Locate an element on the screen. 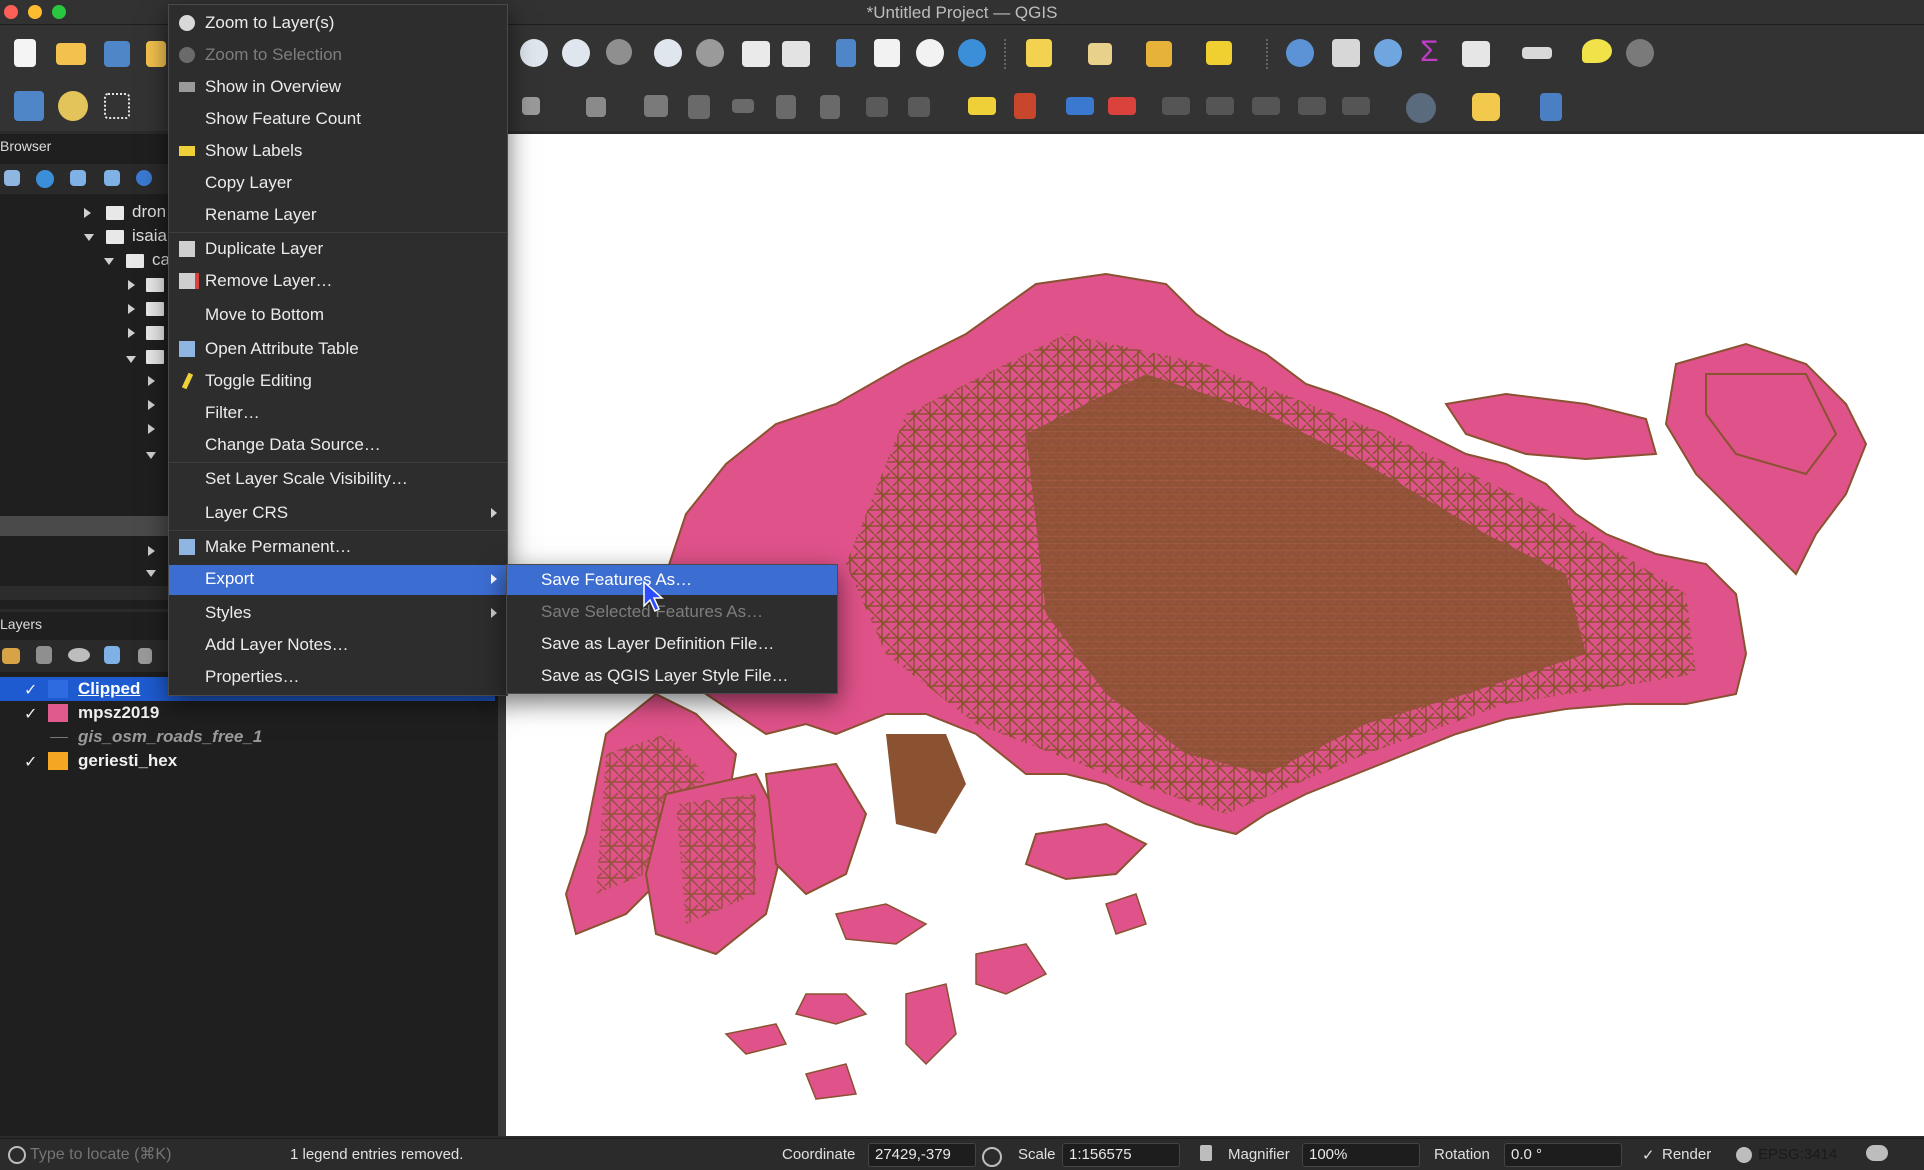  collapse-all-icon is located at coordinates (112, 178).